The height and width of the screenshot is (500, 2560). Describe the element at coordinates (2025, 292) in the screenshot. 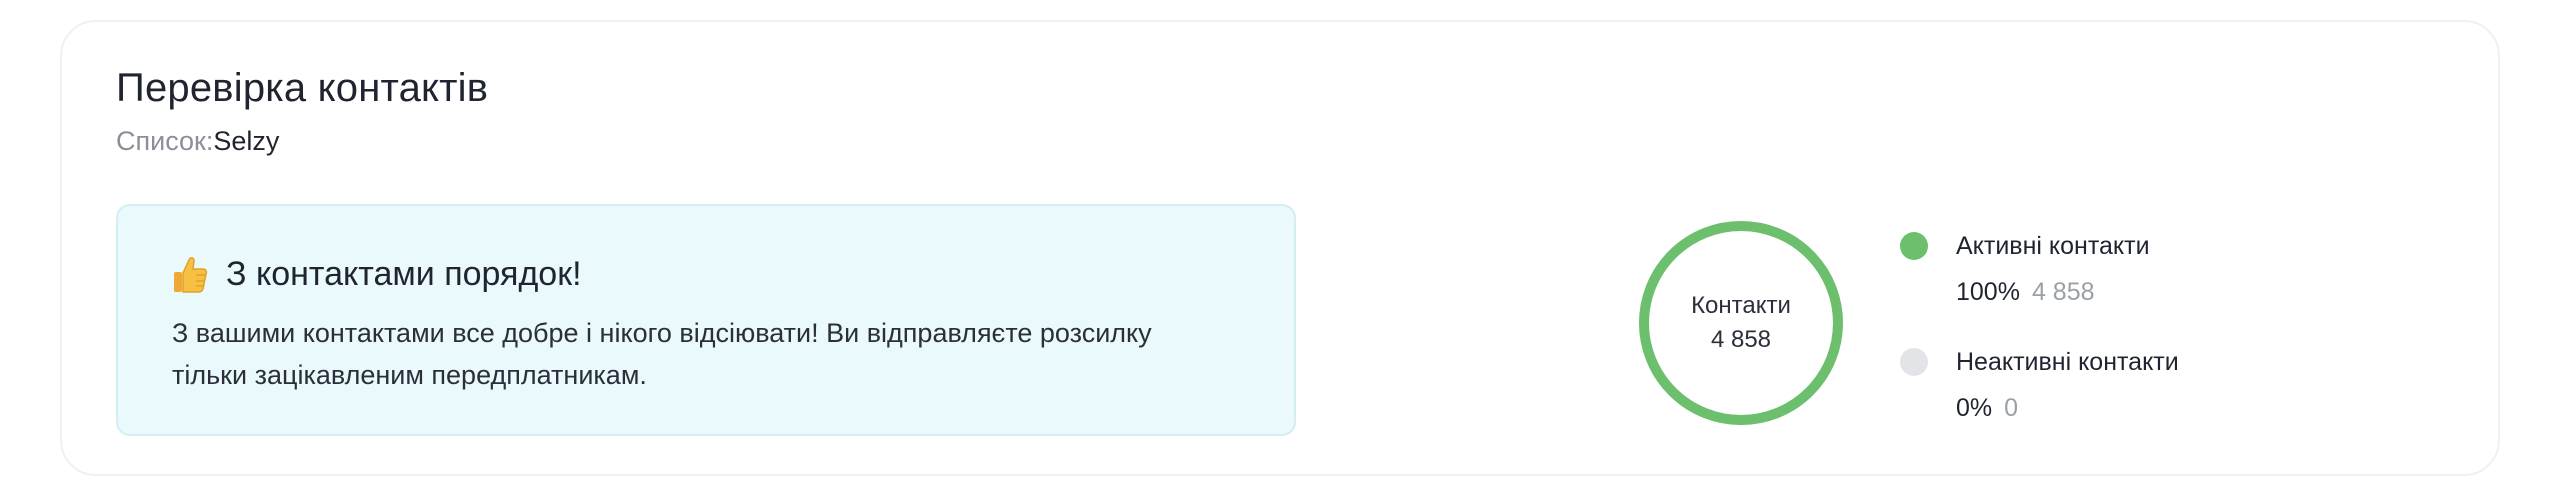

I see `legend-stats-active: 100% 4 858` at that location.